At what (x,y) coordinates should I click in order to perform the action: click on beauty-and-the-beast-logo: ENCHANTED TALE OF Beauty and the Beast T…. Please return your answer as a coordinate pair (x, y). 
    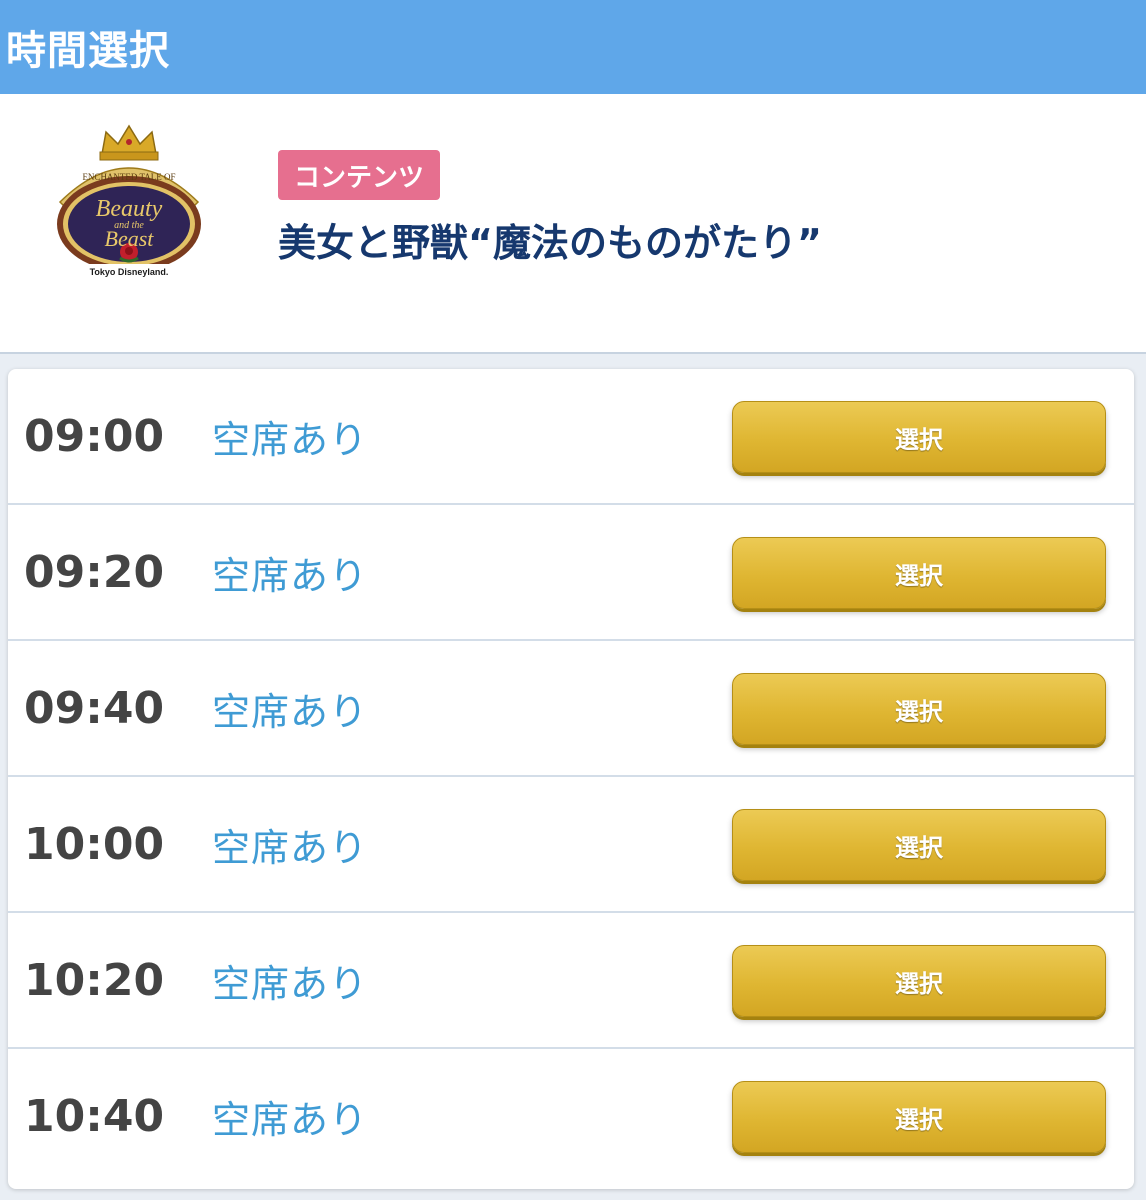
    Looking at the image, I should click on (129, 201).